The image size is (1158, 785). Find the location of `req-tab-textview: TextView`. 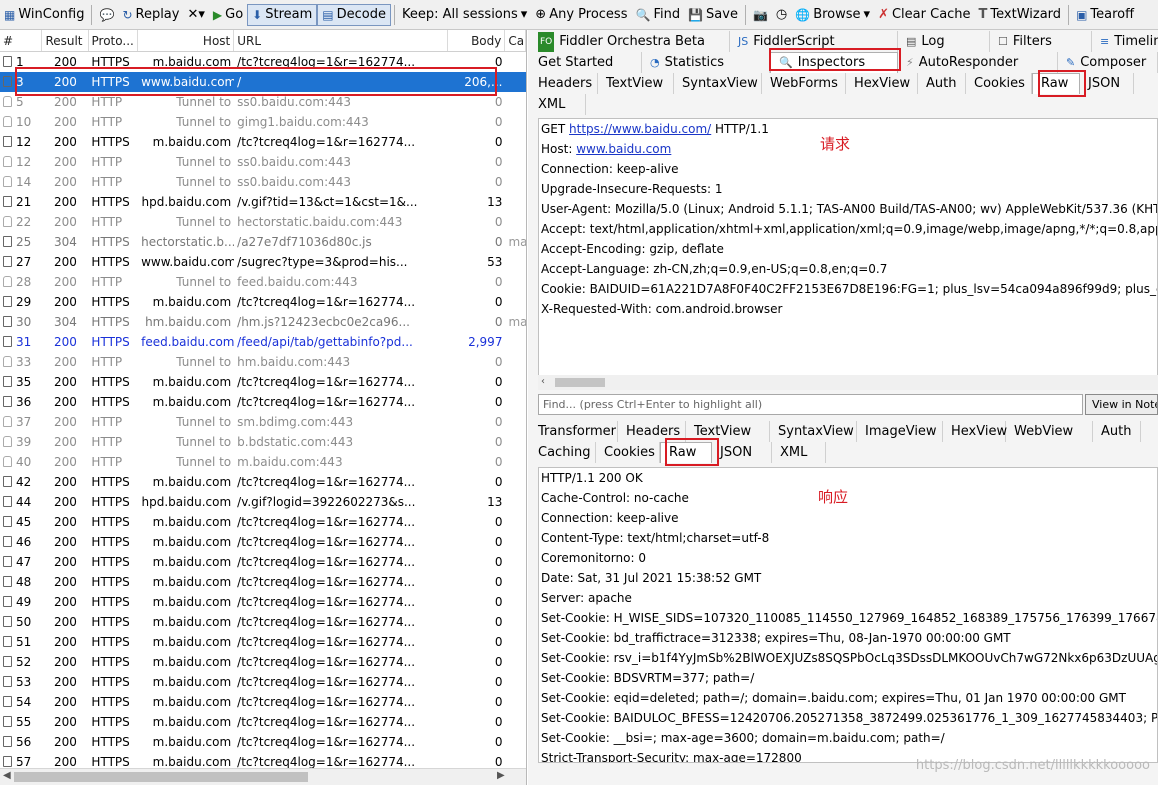

req-tab-textview: TextView is located at coordinates (636, 83).